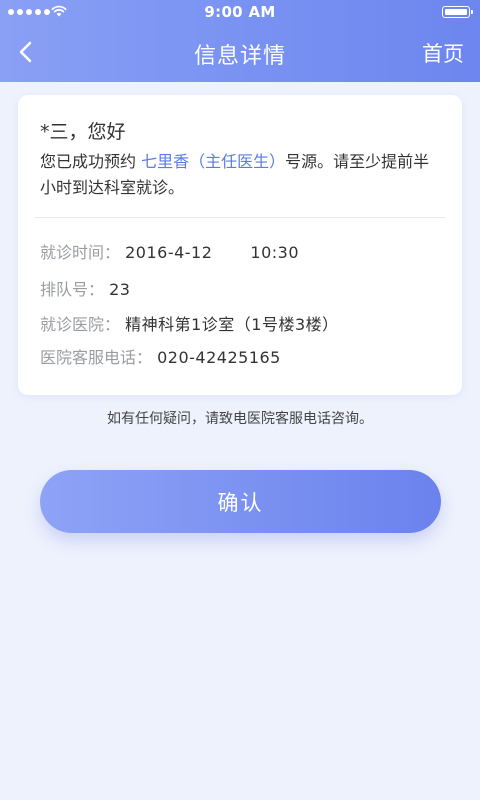 This screenshot has width=480, height=800. Describe the element at coordinates (83, 132) in the screenshot. I see `greeting: *三，您好` at that location.